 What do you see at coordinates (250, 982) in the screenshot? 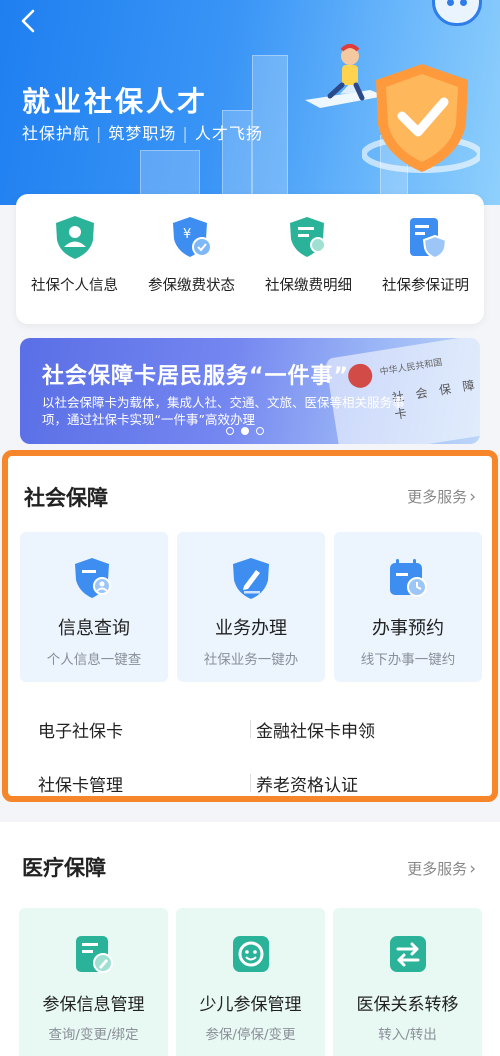
I see `tile-child-insurance-management: 少儿参保管理 参保/停保/变更` at bounding box center [250, 982].